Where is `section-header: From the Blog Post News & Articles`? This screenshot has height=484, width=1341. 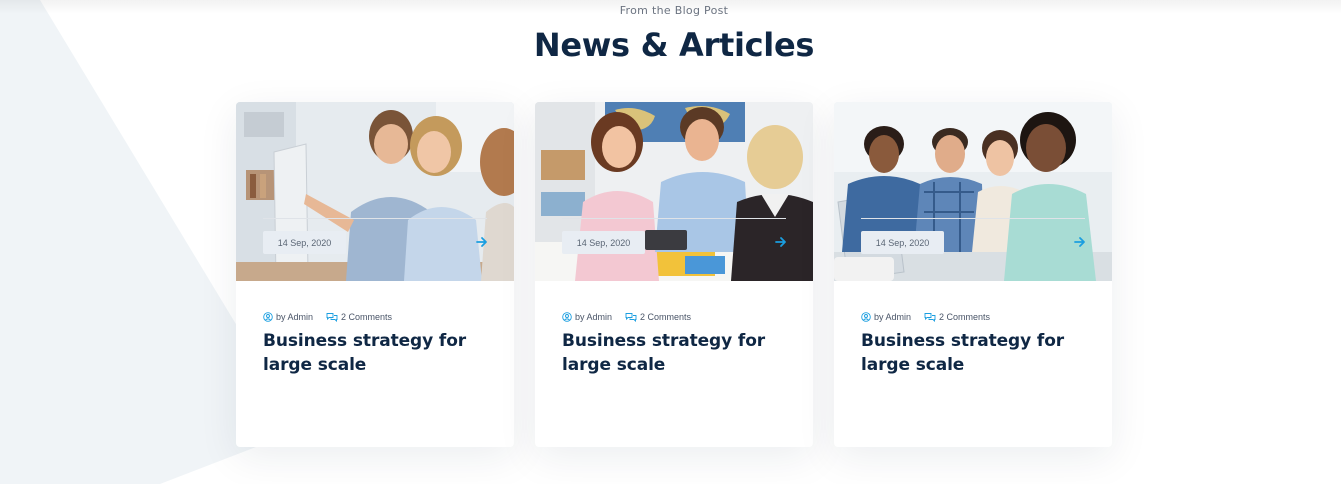 section-header: From the Blog Post News & Articles is located at coordinates (670, 34).